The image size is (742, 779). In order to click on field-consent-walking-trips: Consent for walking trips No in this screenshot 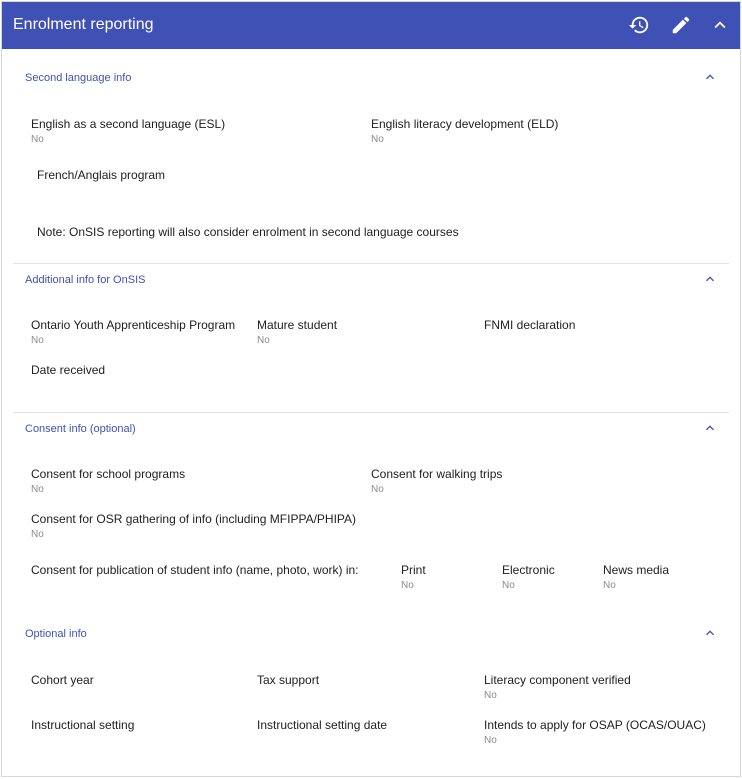, I will do `click(436, 481)`.